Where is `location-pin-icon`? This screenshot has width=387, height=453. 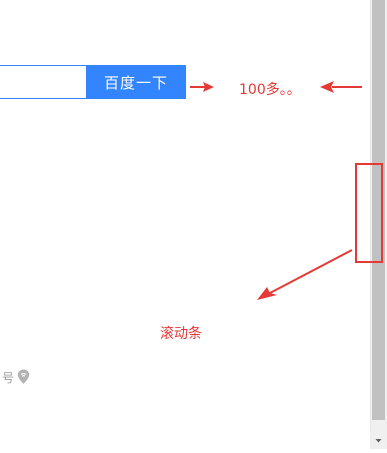
location-pin-icon is located at coordinates (23, 376).